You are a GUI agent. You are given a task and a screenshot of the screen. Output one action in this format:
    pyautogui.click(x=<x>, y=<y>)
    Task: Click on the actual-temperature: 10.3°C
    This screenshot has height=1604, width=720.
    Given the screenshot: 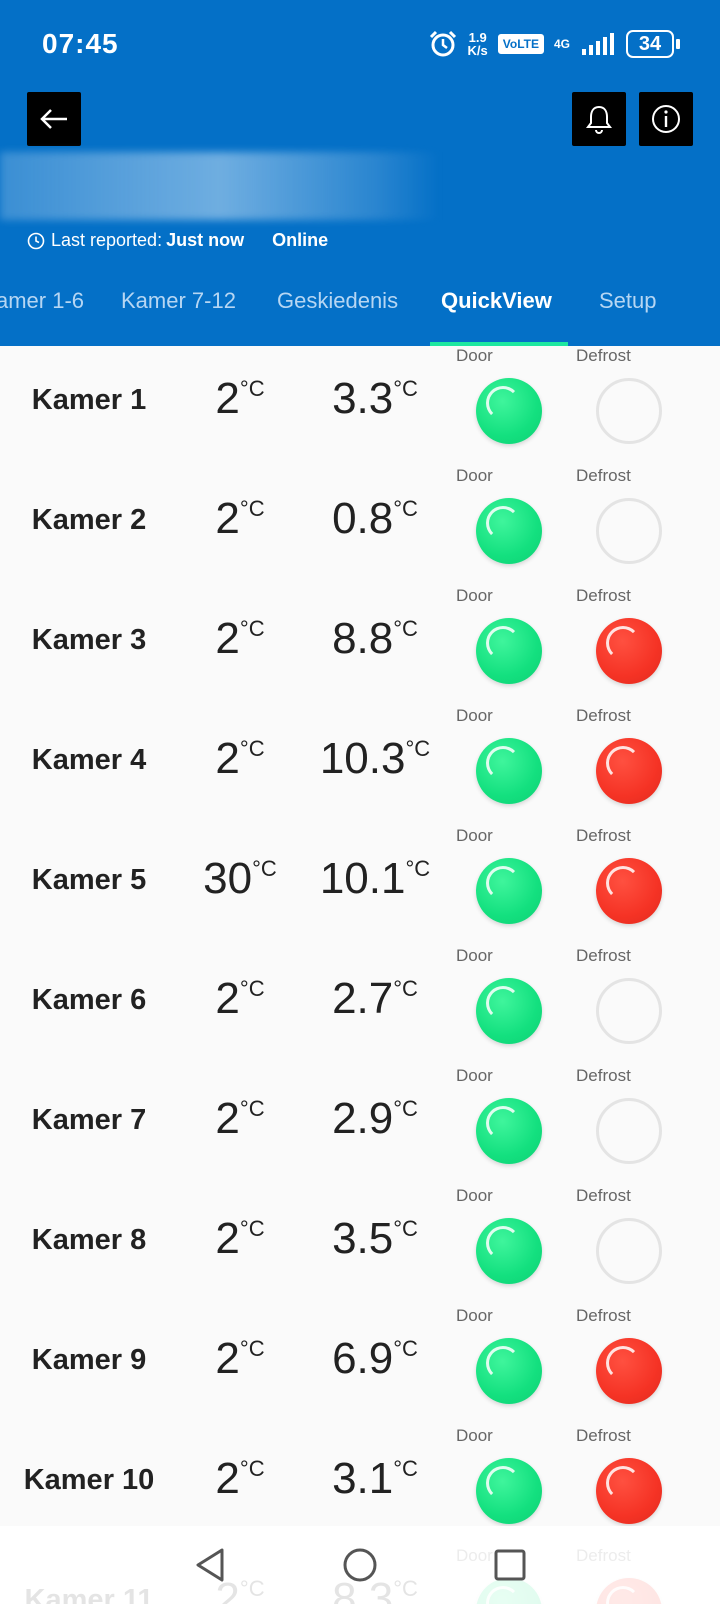 What is the action you would take?
    pyautogui.click(x=375, y=759)
    